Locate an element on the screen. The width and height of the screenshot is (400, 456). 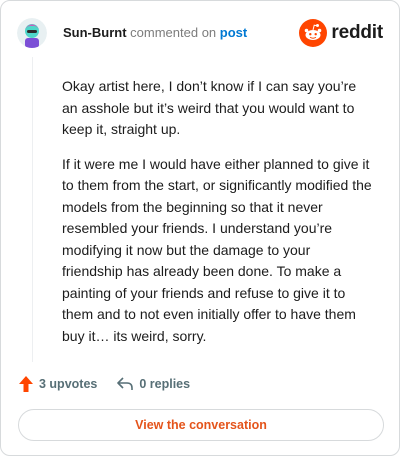
reddit-logo: reddit is located at coordinates (341, 33).